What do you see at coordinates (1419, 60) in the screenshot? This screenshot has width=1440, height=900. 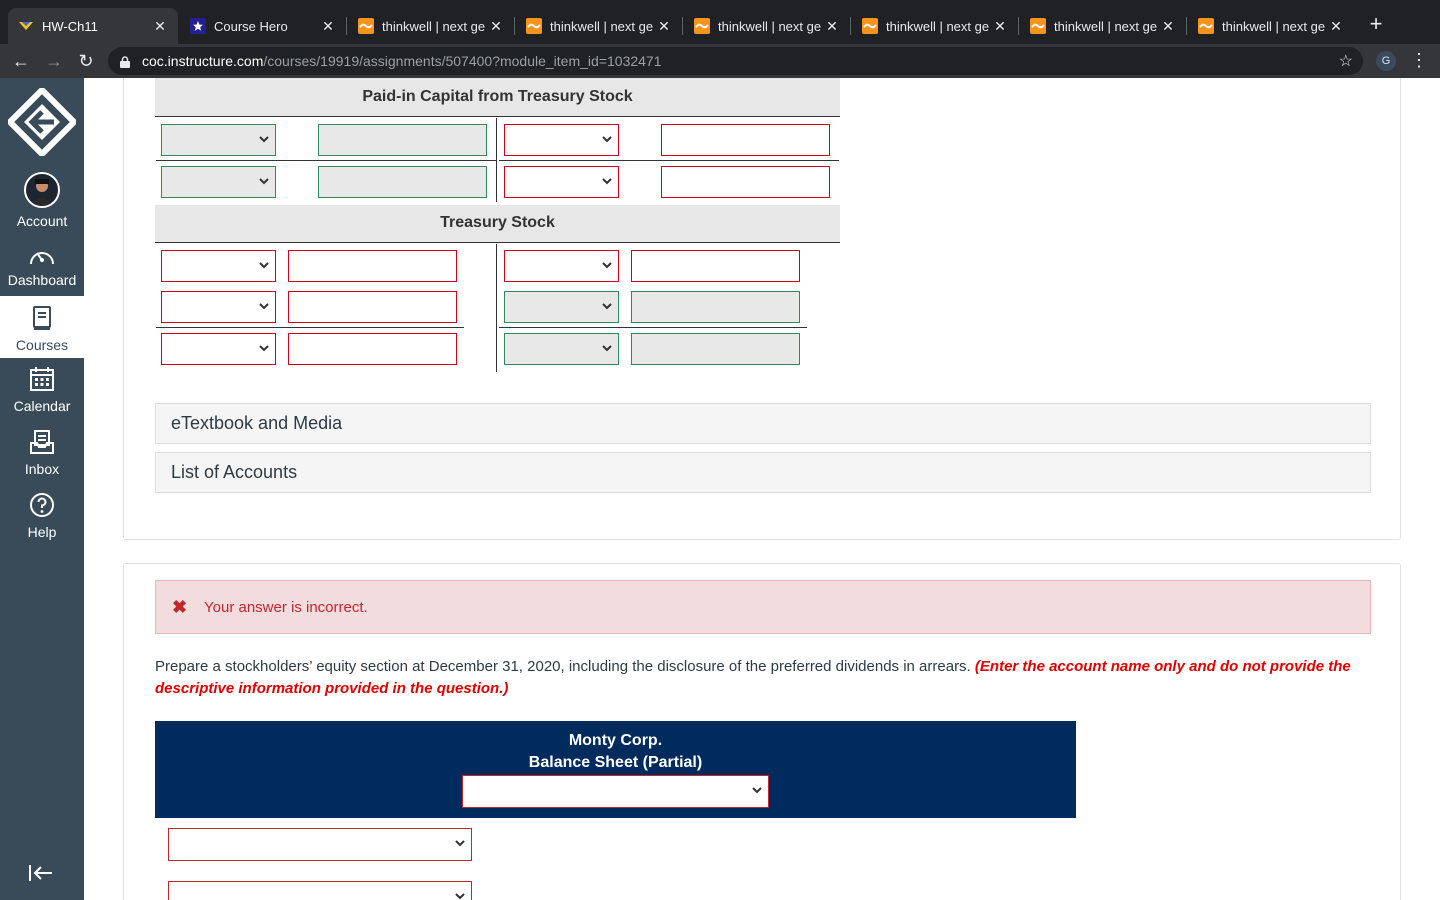 I see `browser-menu-icon: ⋮` at bounding box center [1419, 60].